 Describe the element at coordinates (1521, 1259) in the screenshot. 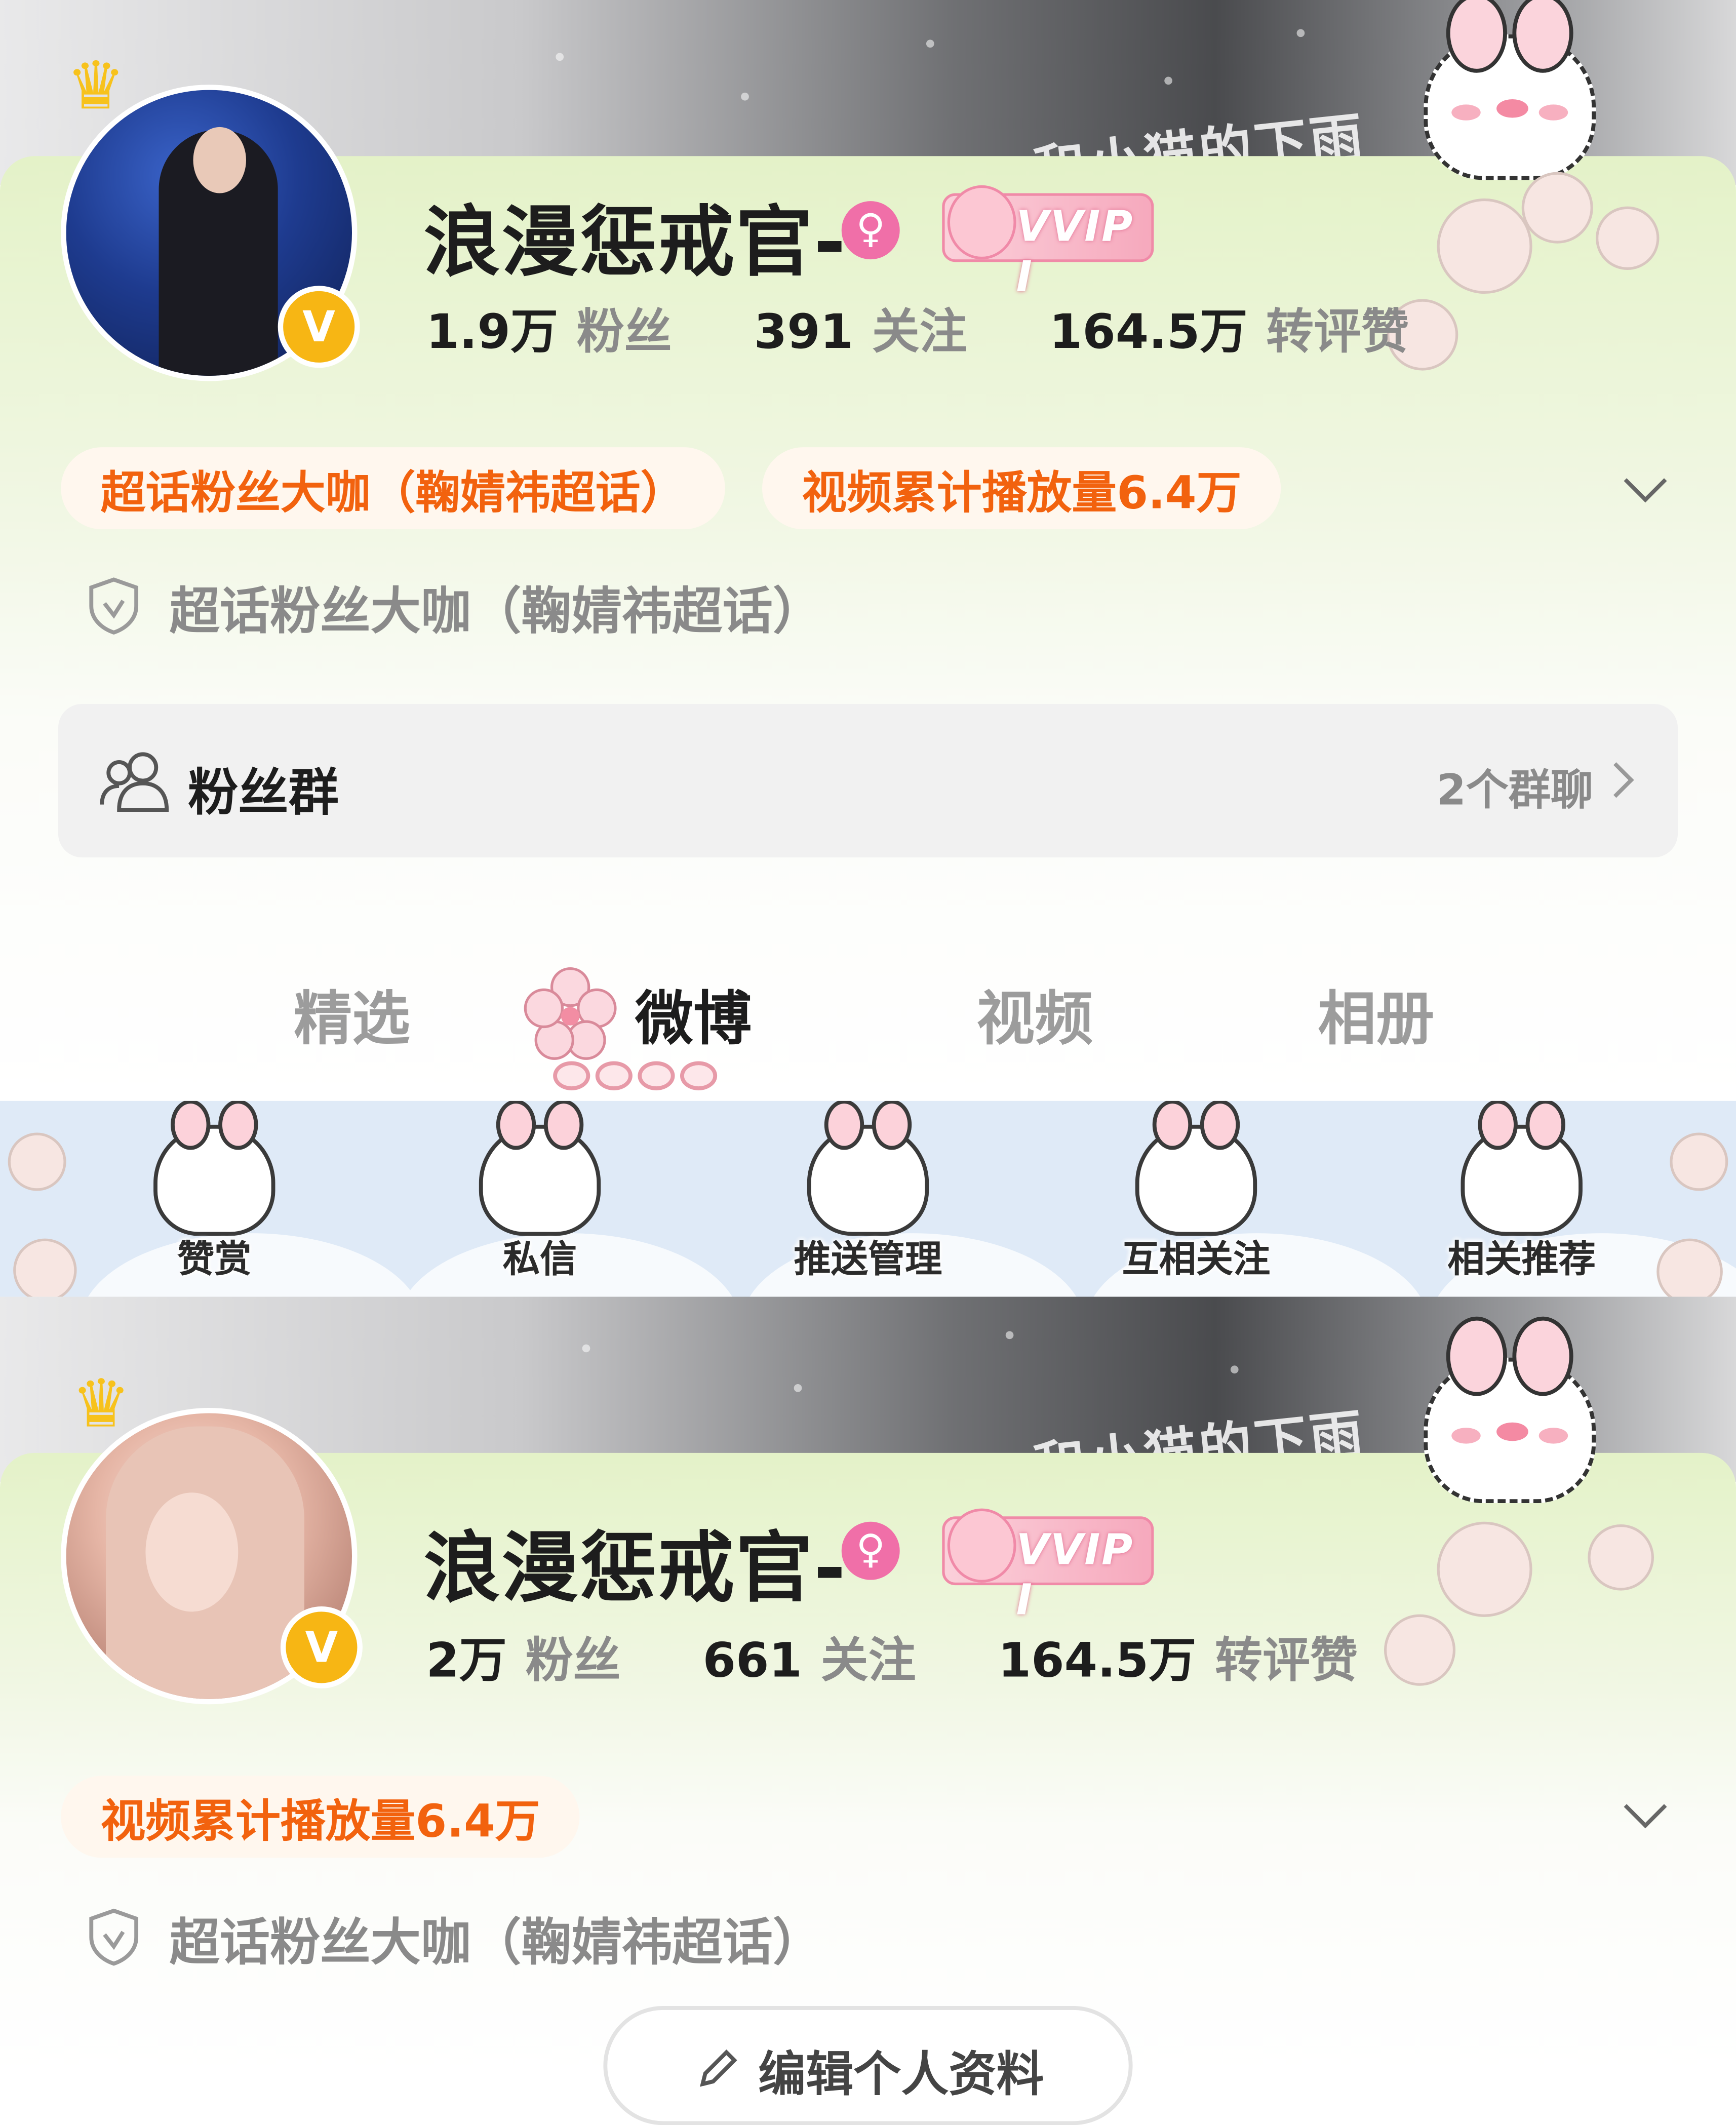

I see `action-label: 相关推荐` at that location.